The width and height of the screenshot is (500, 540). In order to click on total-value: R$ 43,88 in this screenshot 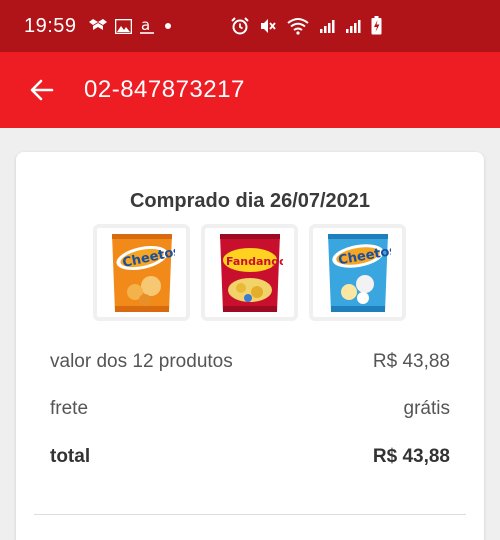, I will do `click(411, 456)`.